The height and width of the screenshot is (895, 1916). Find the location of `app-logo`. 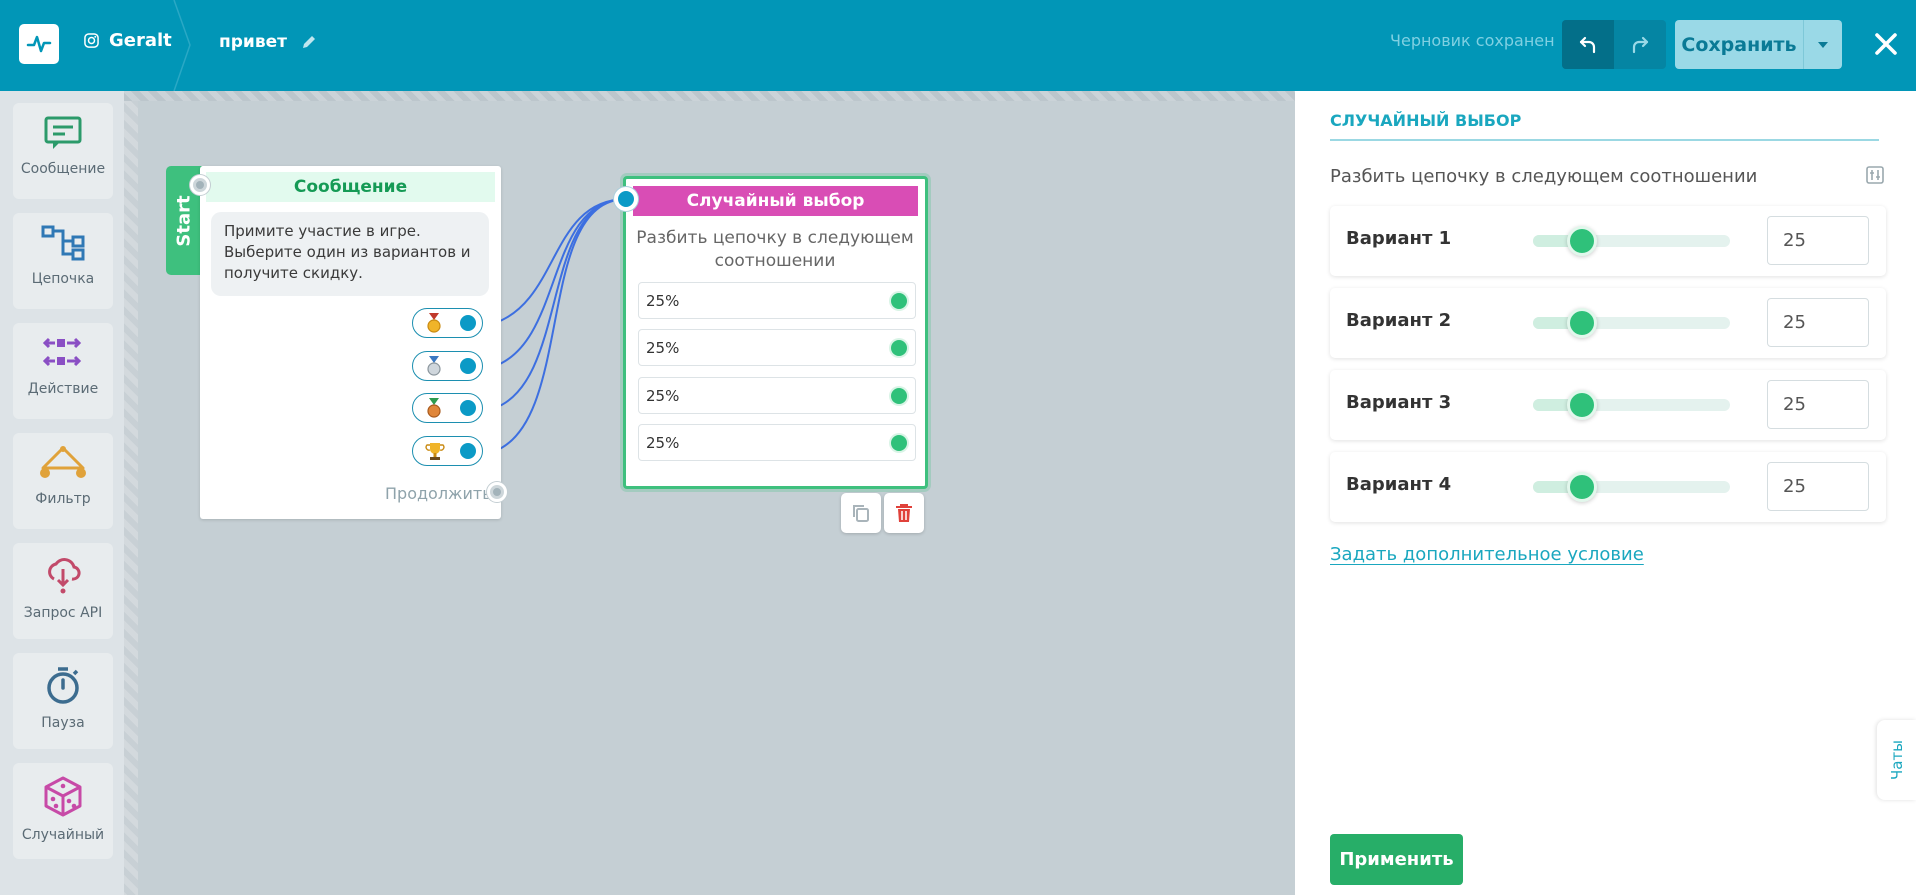

app-logo is located at coordinates (39, 44).